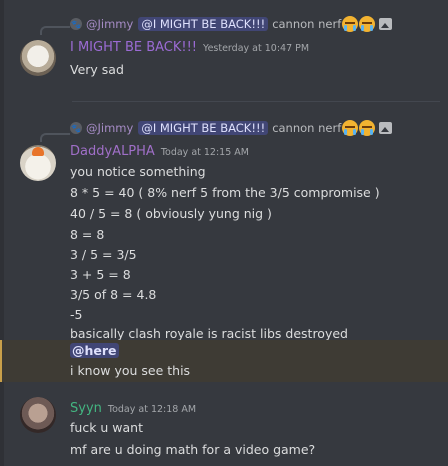 The height and width of the screenshot is (466, 448). Describe the element at coordinates (113, 294) in the screenshot. I see `message-line: 3/5 of 8 = 4.8` at that location.